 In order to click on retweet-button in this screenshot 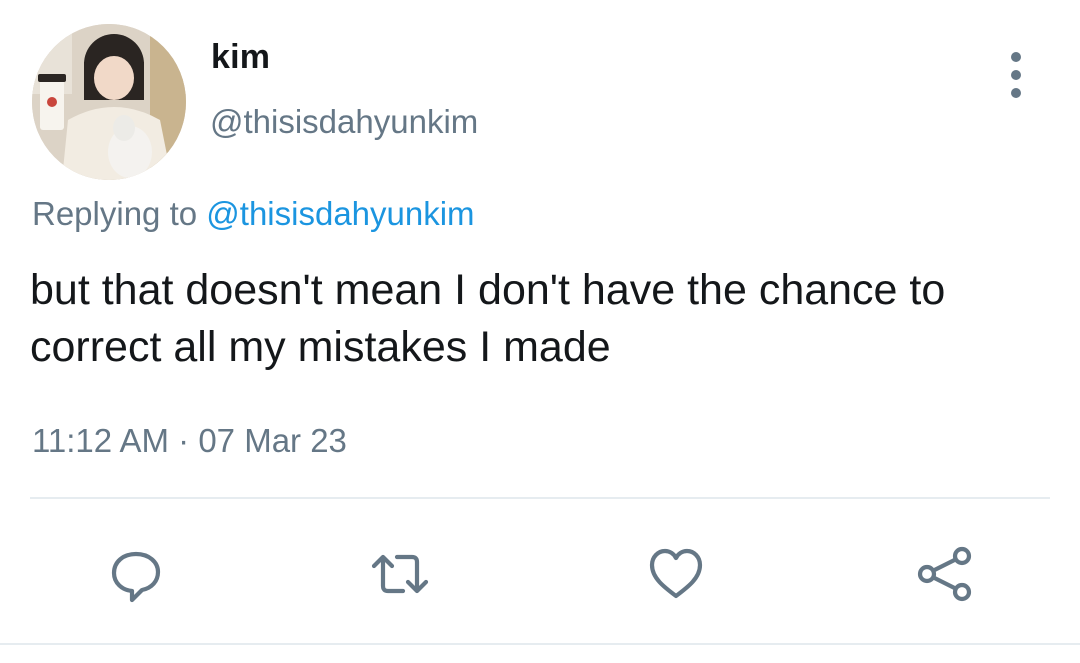, I will do `click(400, 574)`.